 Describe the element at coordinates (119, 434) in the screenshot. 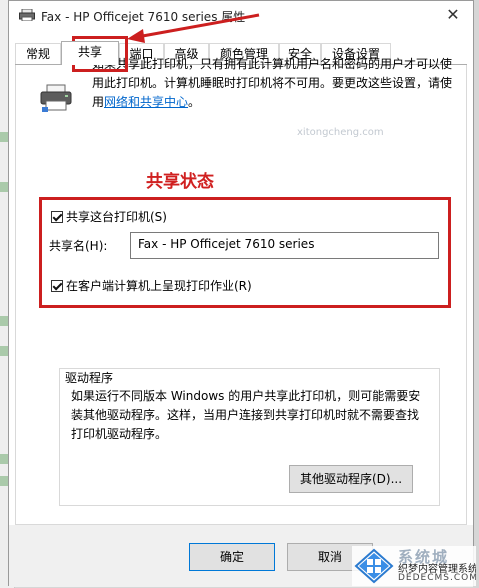

I see `drivers-line: 打印机驱动程序。` at that location.